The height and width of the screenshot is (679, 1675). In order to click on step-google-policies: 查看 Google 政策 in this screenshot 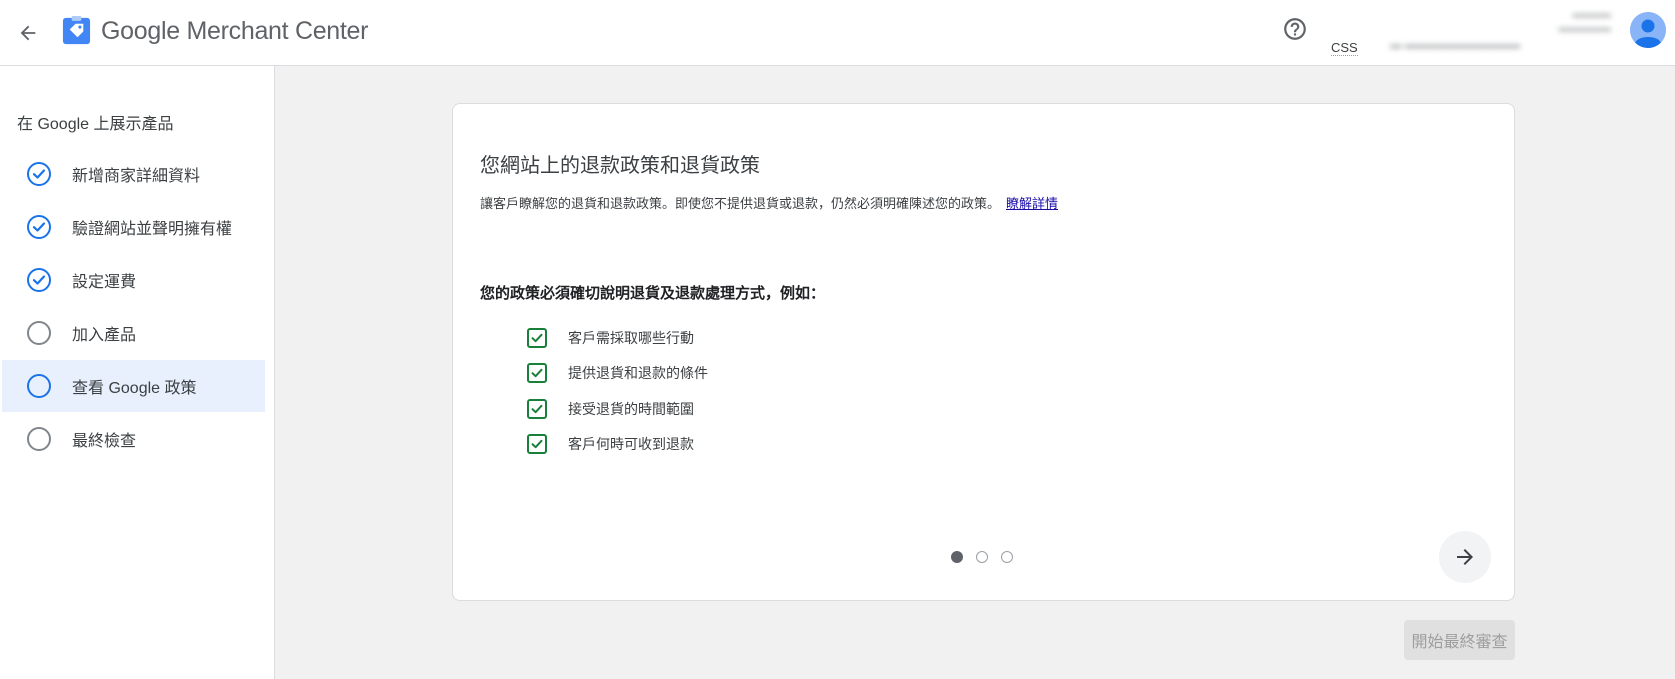, I will do `click(133, 386)`.